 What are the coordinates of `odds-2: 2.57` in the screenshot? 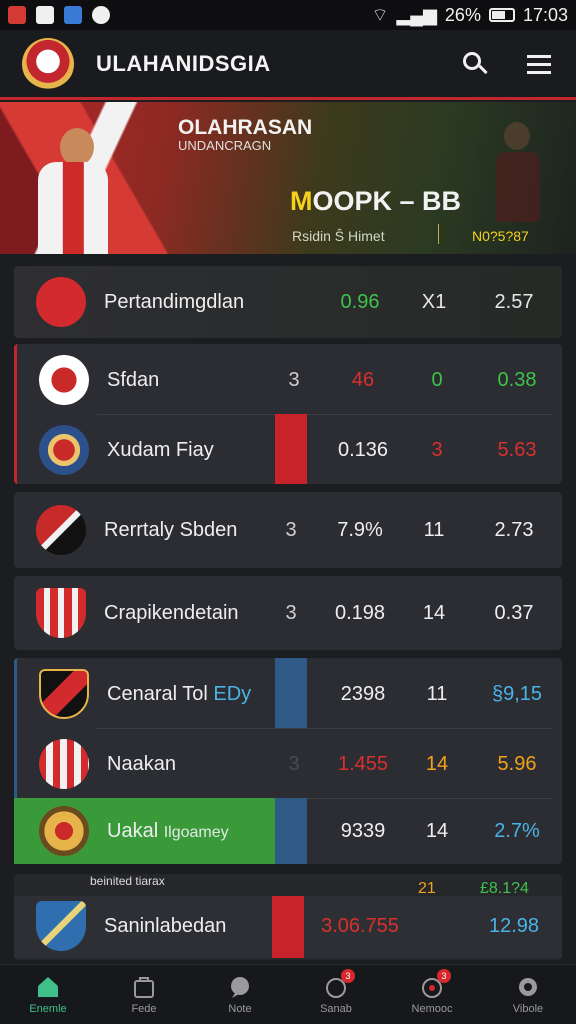 It's located at (514, 301).